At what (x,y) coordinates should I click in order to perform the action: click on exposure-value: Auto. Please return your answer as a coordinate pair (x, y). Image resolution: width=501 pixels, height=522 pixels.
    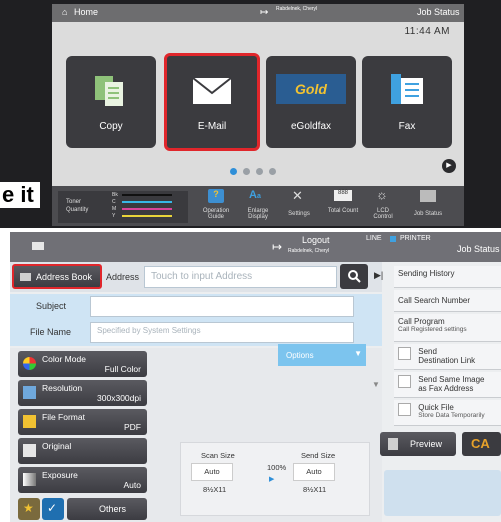
    Looking at the image, I should click on (132, 485).